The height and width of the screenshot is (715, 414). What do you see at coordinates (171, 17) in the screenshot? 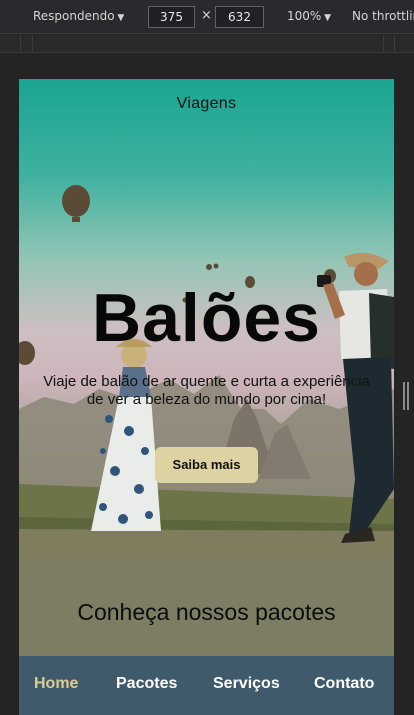
I see `viewport-width-input: 375` at bounding box center [171, 17].